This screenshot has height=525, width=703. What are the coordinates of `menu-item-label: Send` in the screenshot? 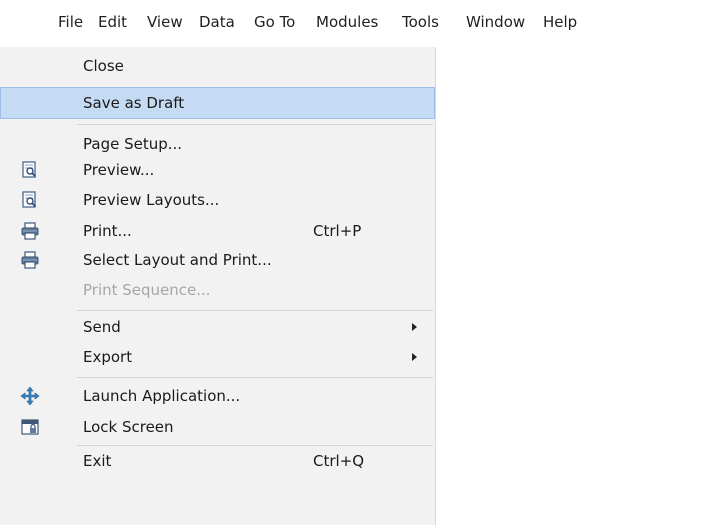 It's located at (102, 327).